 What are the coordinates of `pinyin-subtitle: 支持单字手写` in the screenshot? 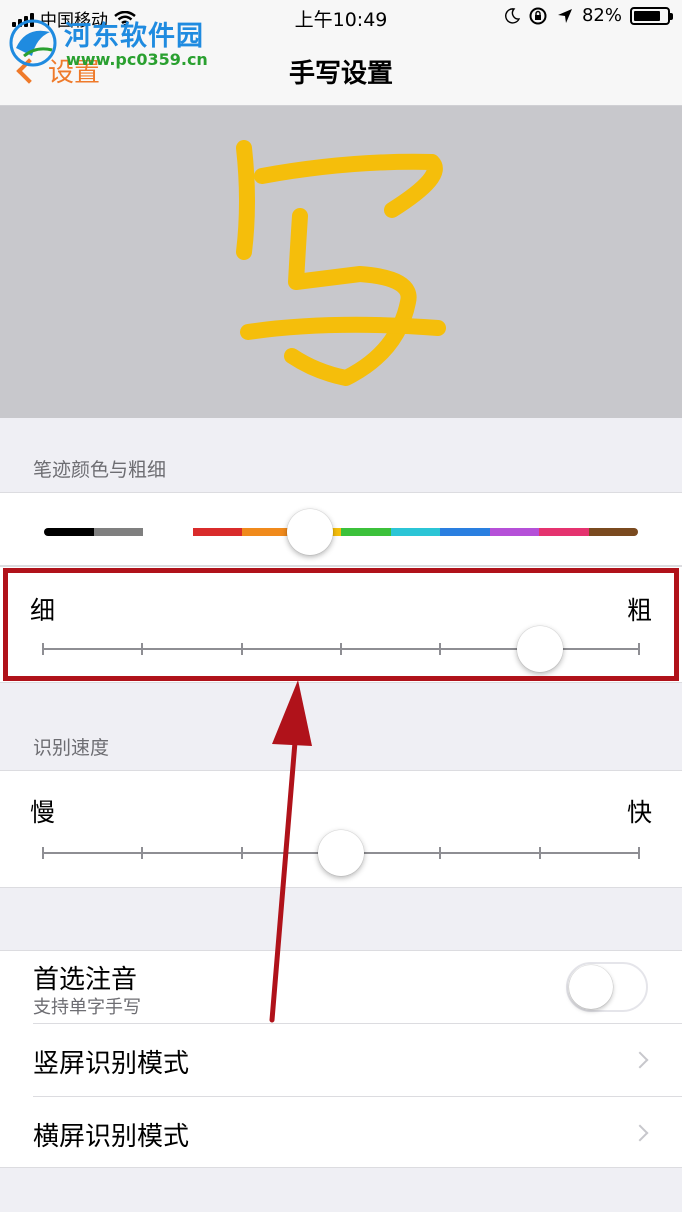 It's located at (87, 1007).